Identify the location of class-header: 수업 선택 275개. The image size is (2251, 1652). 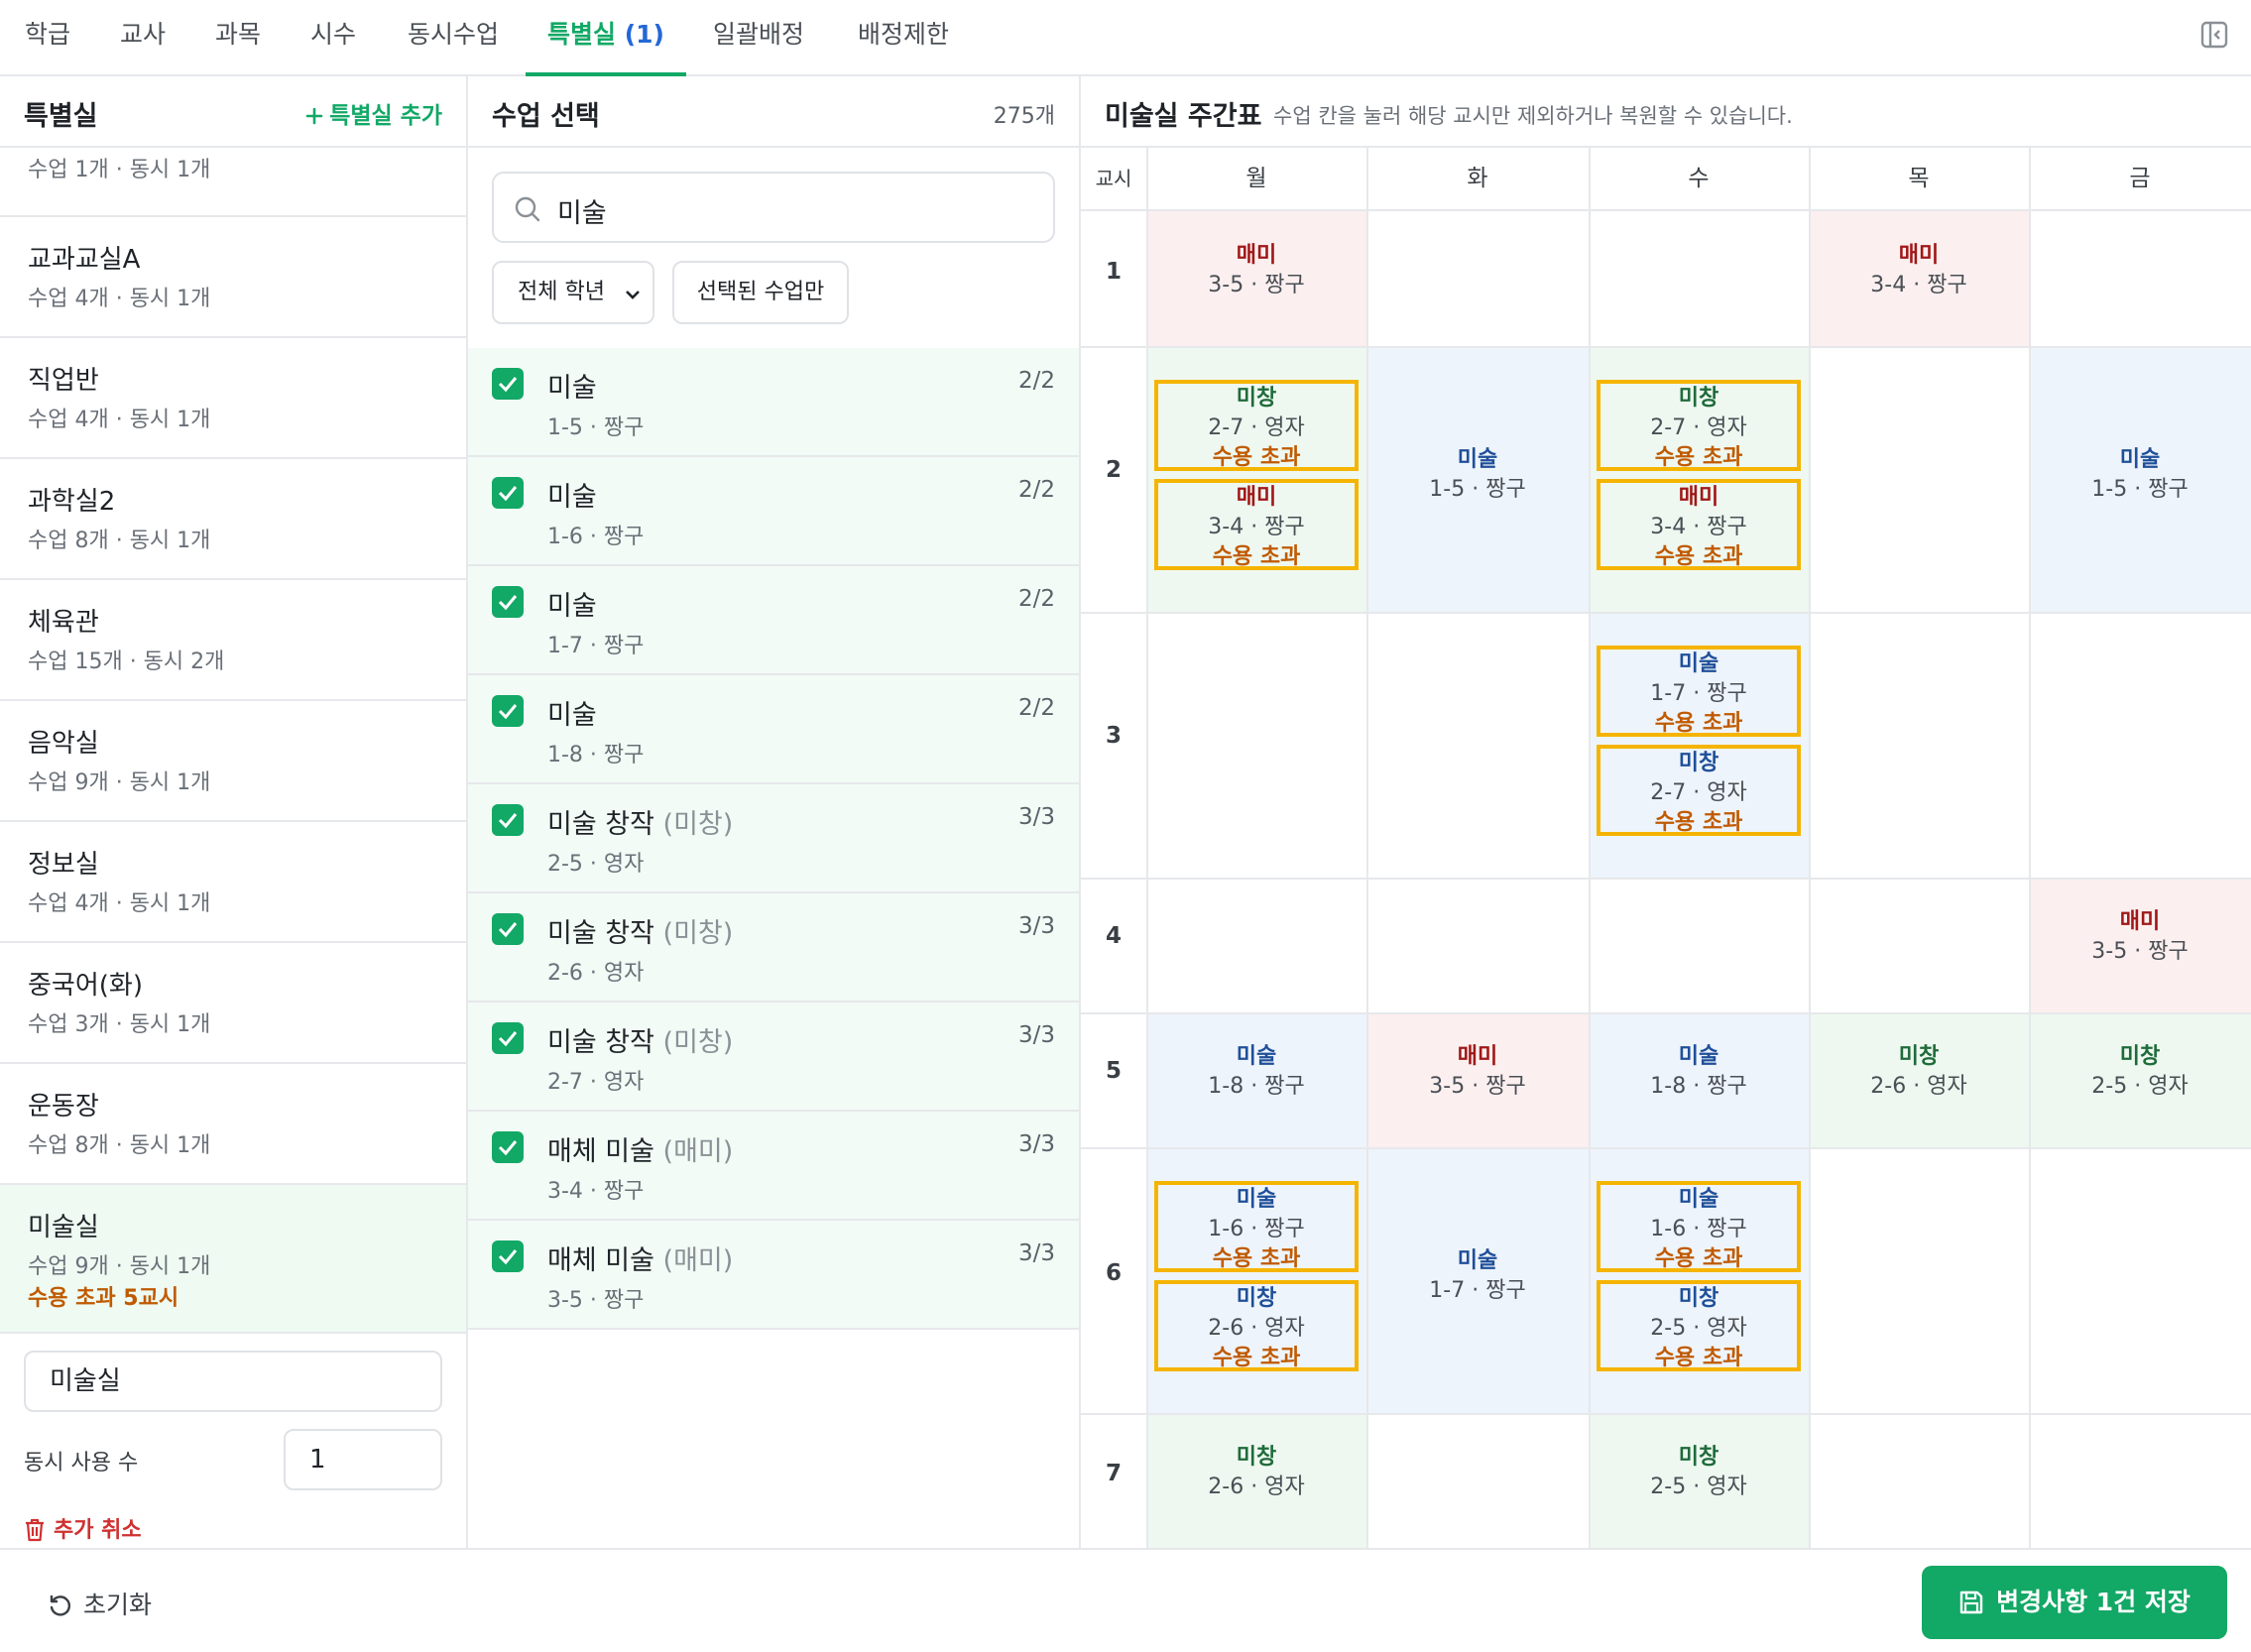
(773, 112).